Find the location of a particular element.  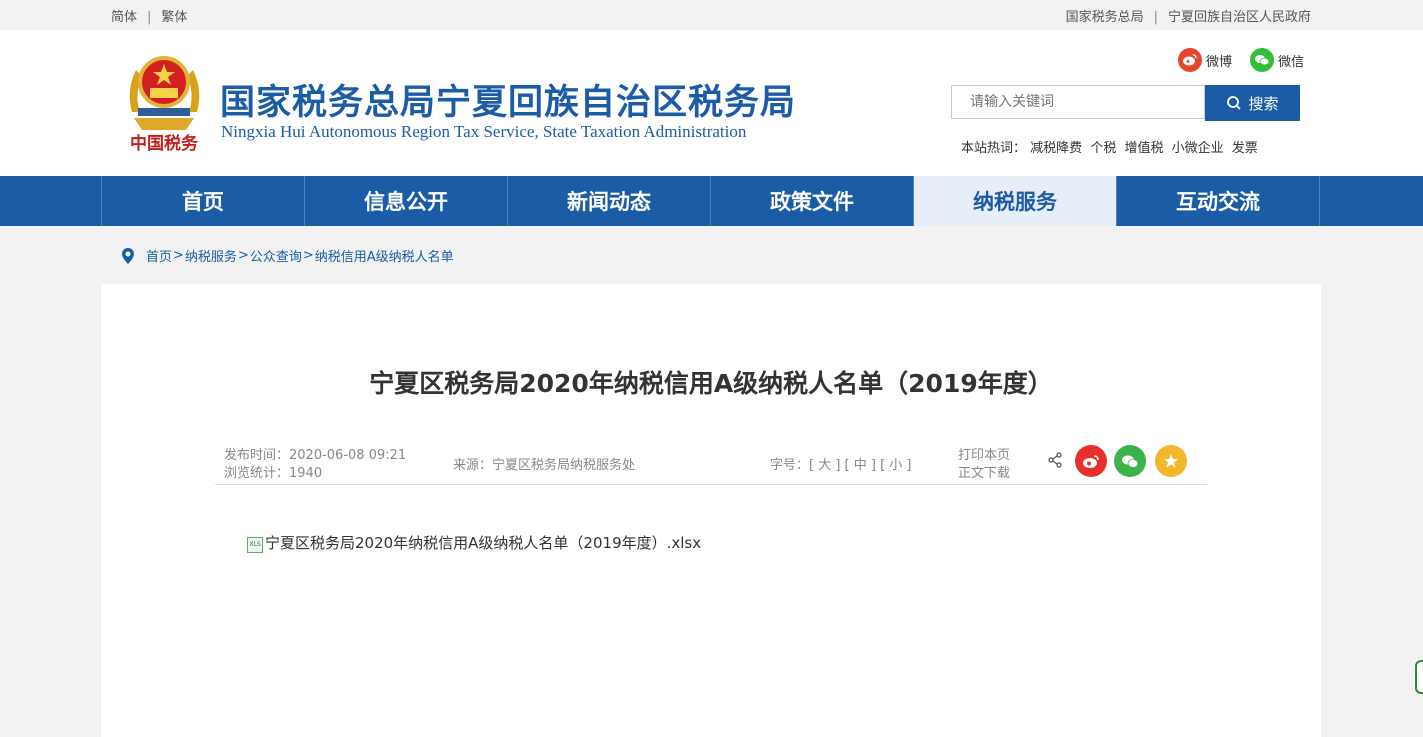

print-link: 打印本页 is located at coordinates (984, 453).